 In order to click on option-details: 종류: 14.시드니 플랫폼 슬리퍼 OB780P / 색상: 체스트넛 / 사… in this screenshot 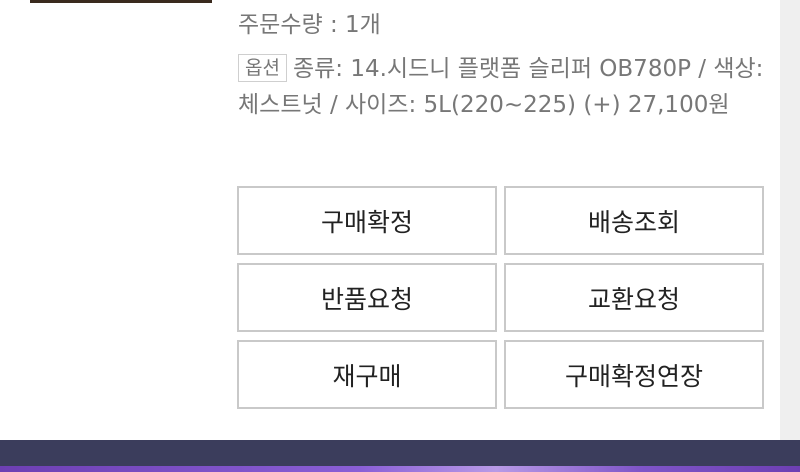, I will do `click(501, 87)`.